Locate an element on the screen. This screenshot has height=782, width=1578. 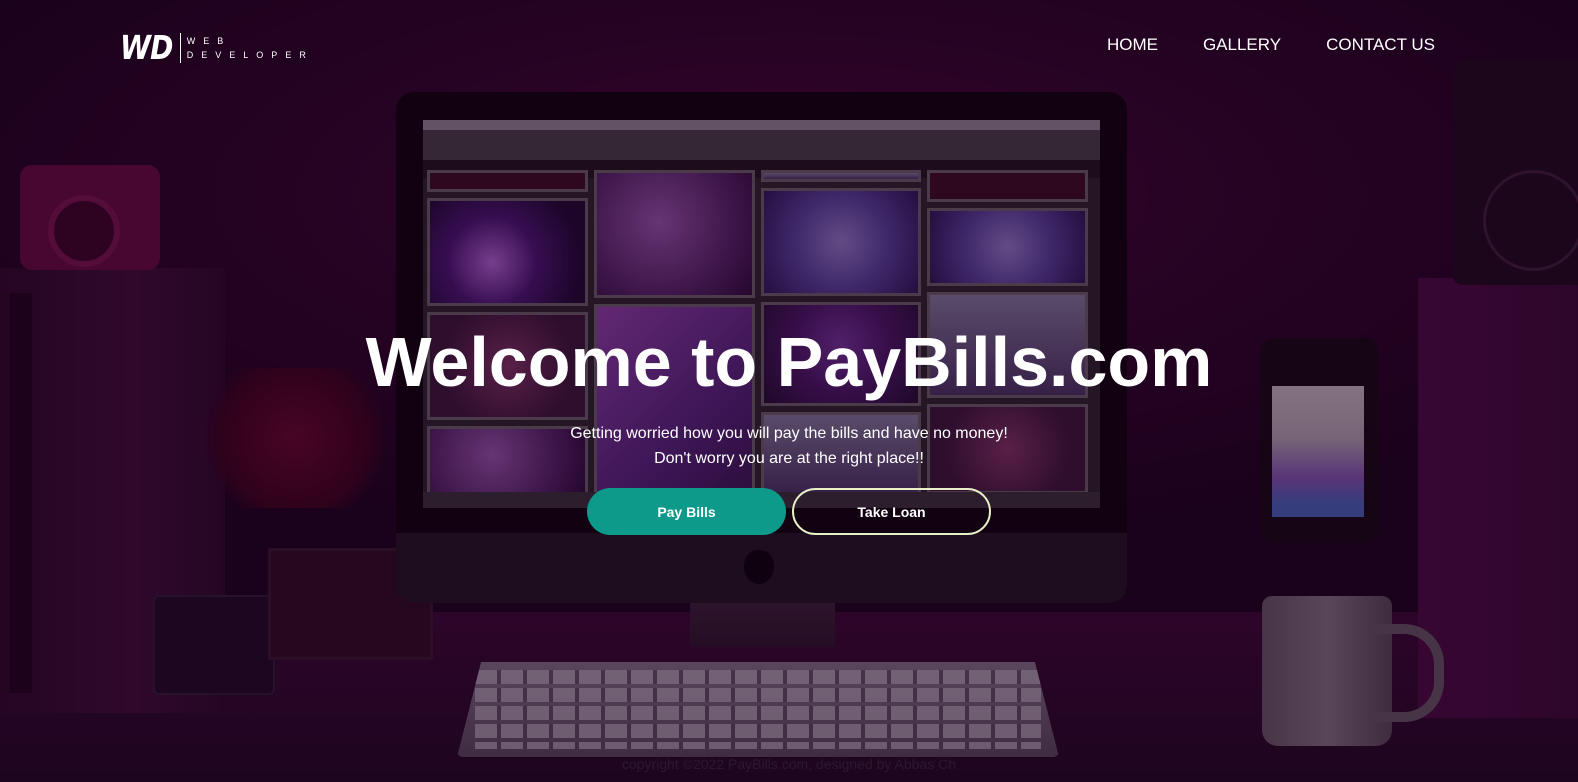
logo-divider is located at coordinates (180, 47).